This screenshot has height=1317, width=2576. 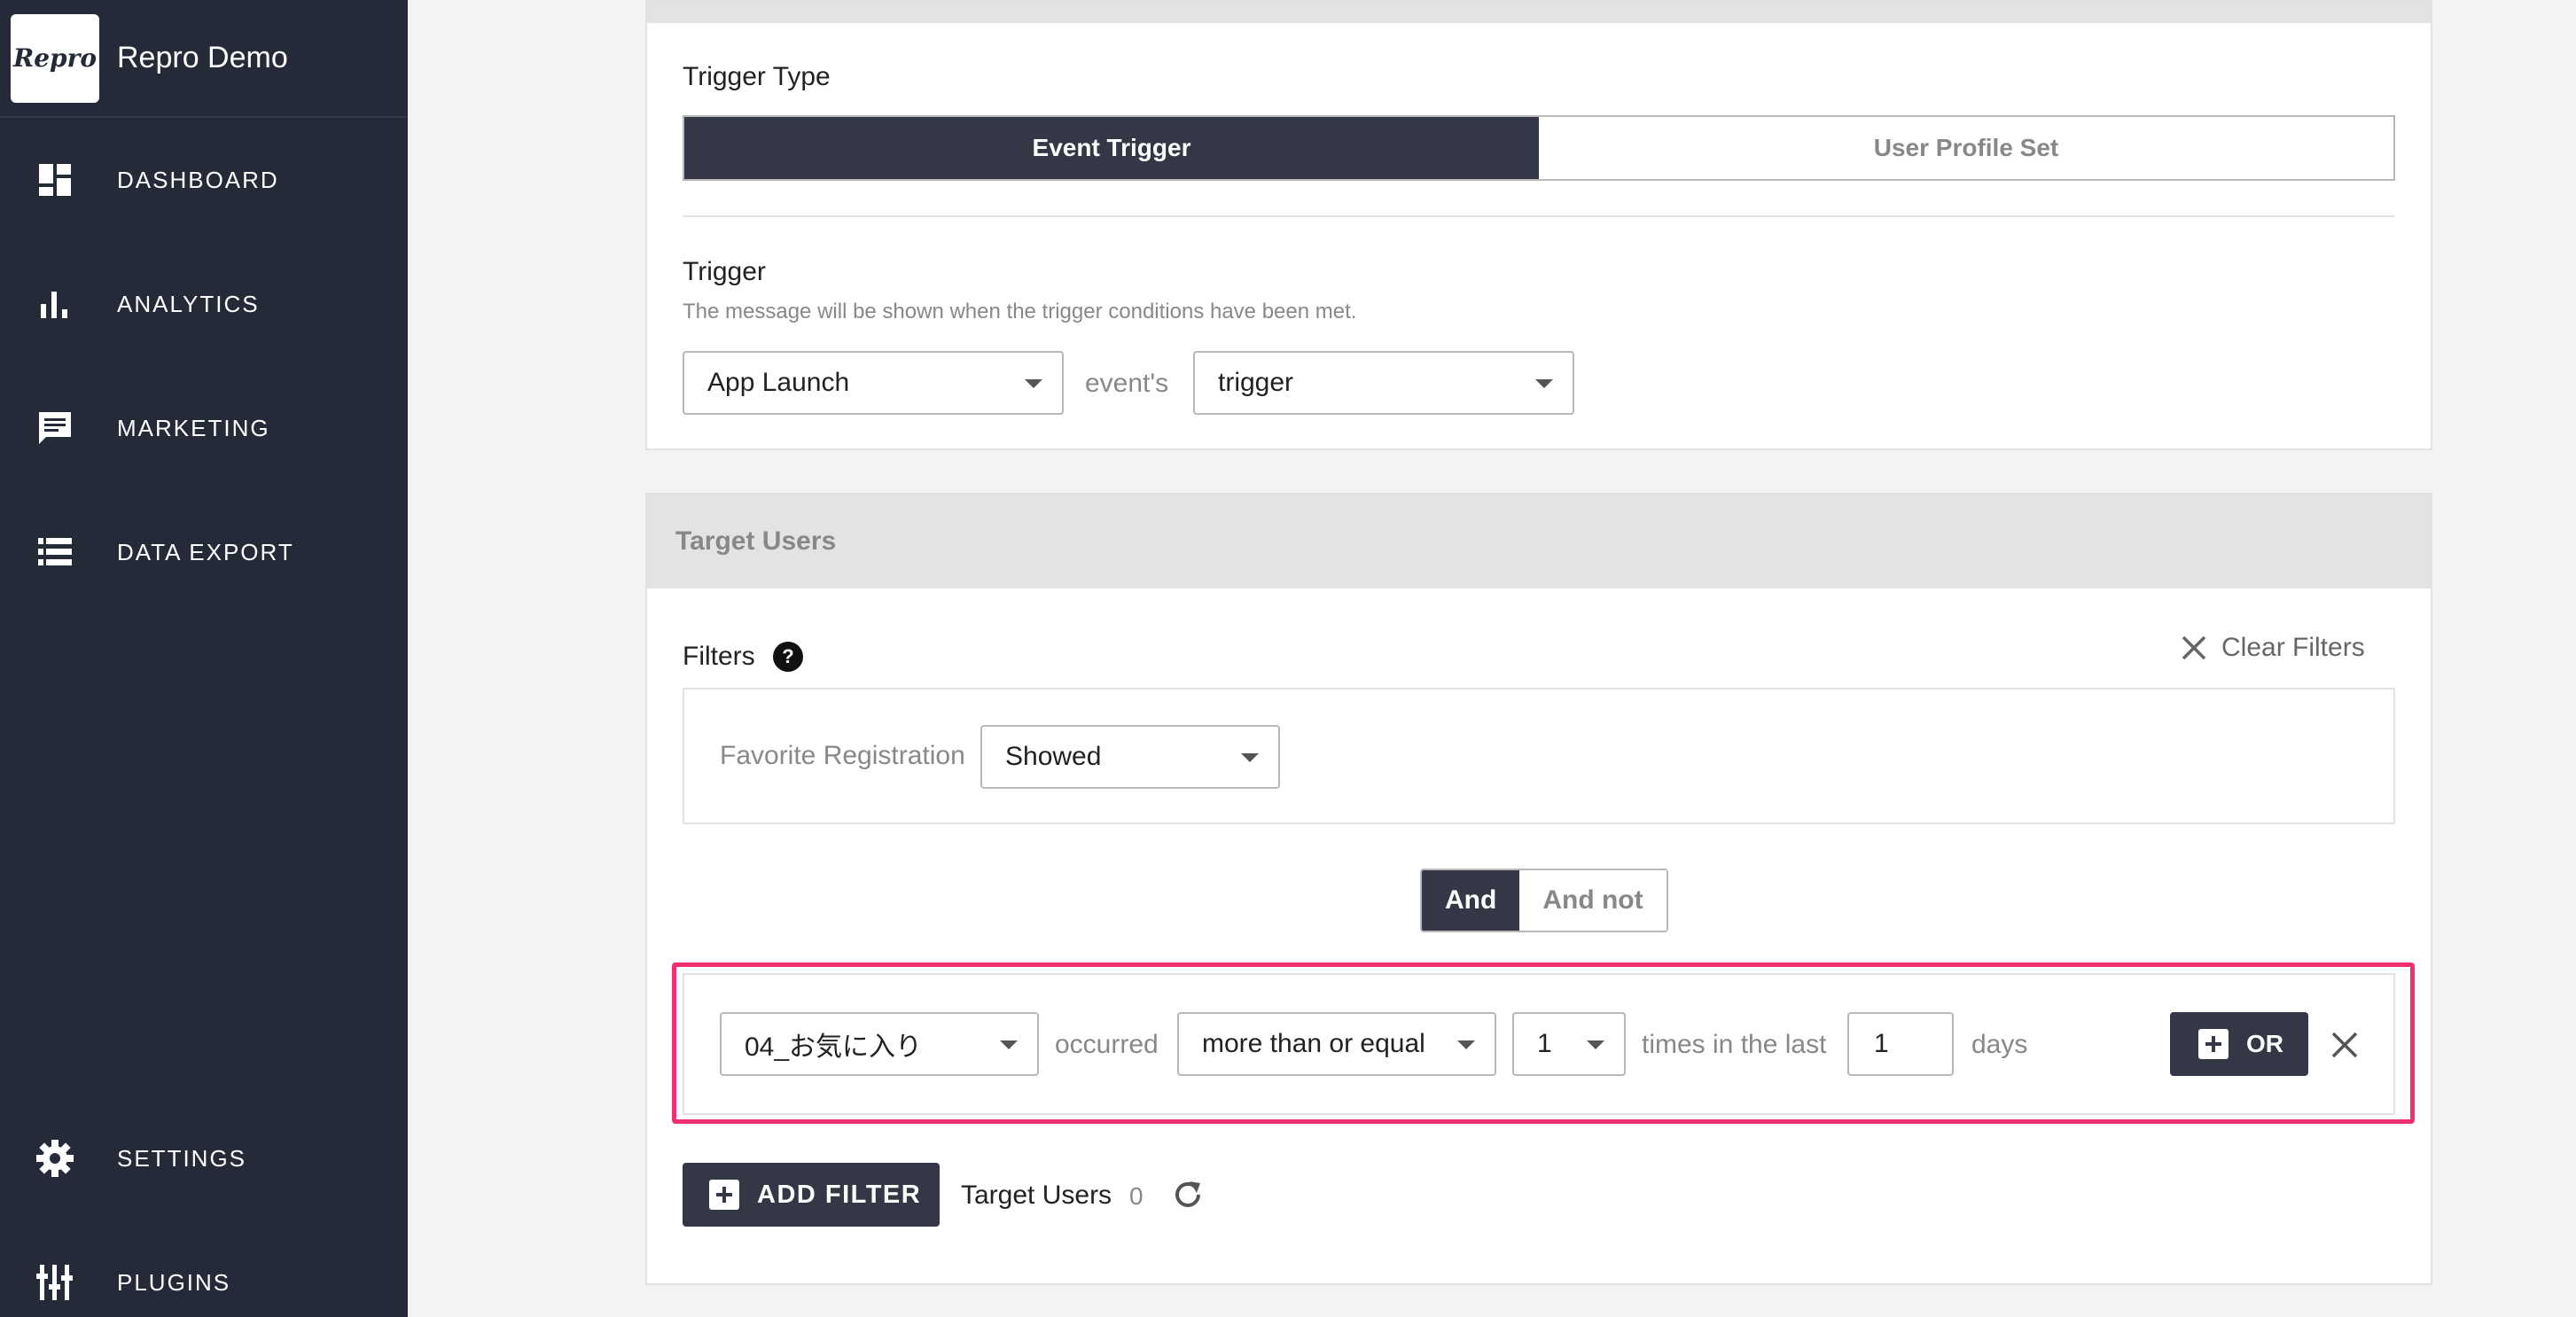 I want to click on event-select: App Launch, so click(x=873, y=383).